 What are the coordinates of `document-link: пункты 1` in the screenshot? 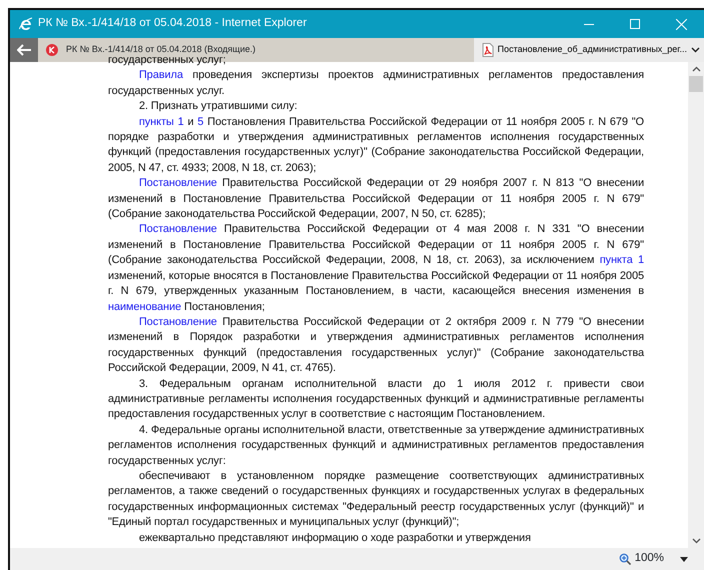 It's located at (161, 122).